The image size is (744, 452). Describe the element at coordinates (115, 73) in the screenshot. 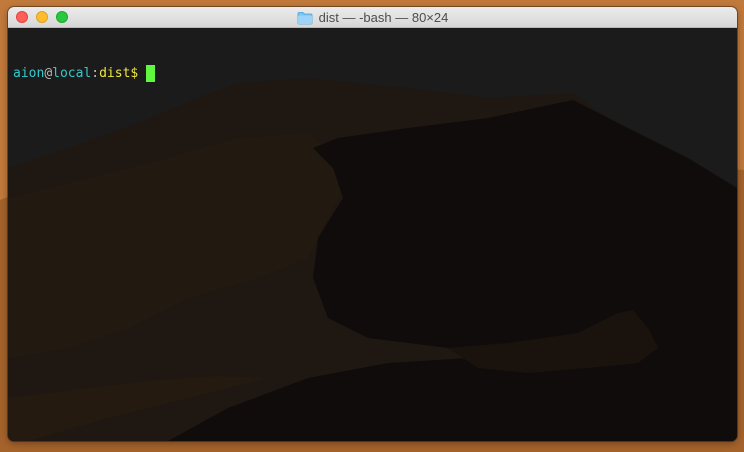

I see `prompt-directory: dist` at that location.